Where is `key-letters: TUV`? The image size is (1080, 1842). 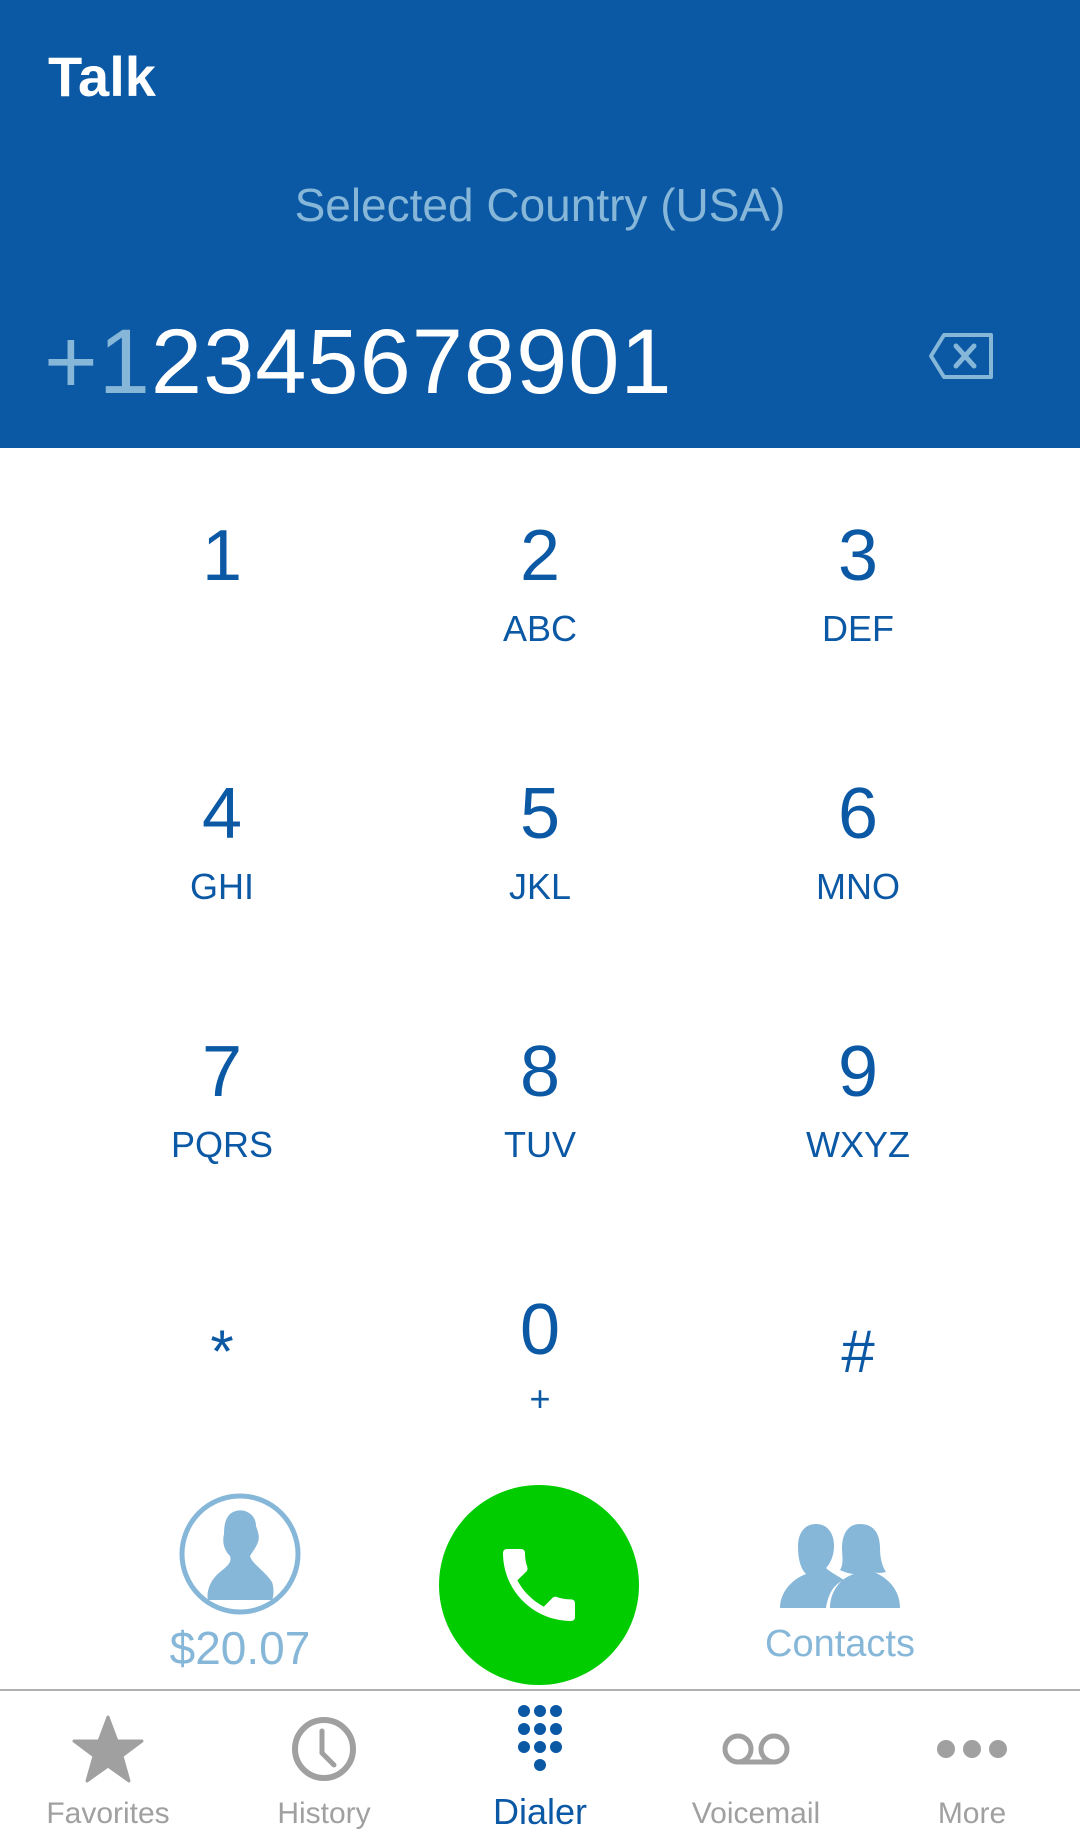 key-letters: TUV is located at coordinates (540, 1144).